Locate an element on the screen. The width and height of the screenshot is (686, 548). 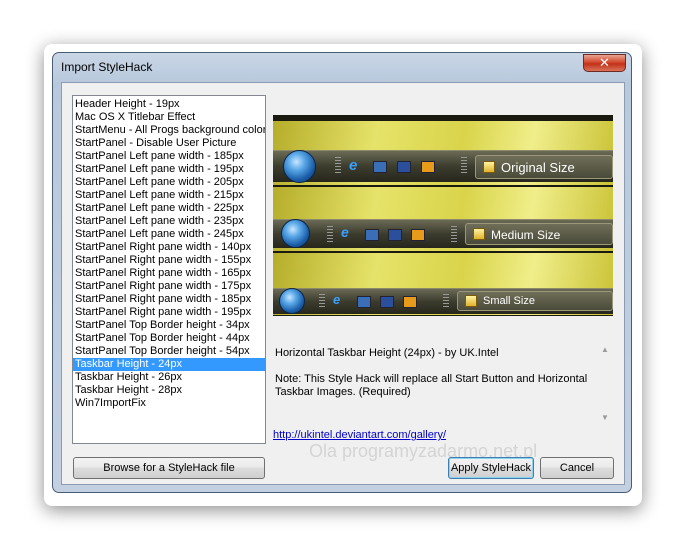
list-item: Mac OS X Titlebar Effect is located at coordinates (169, 117).